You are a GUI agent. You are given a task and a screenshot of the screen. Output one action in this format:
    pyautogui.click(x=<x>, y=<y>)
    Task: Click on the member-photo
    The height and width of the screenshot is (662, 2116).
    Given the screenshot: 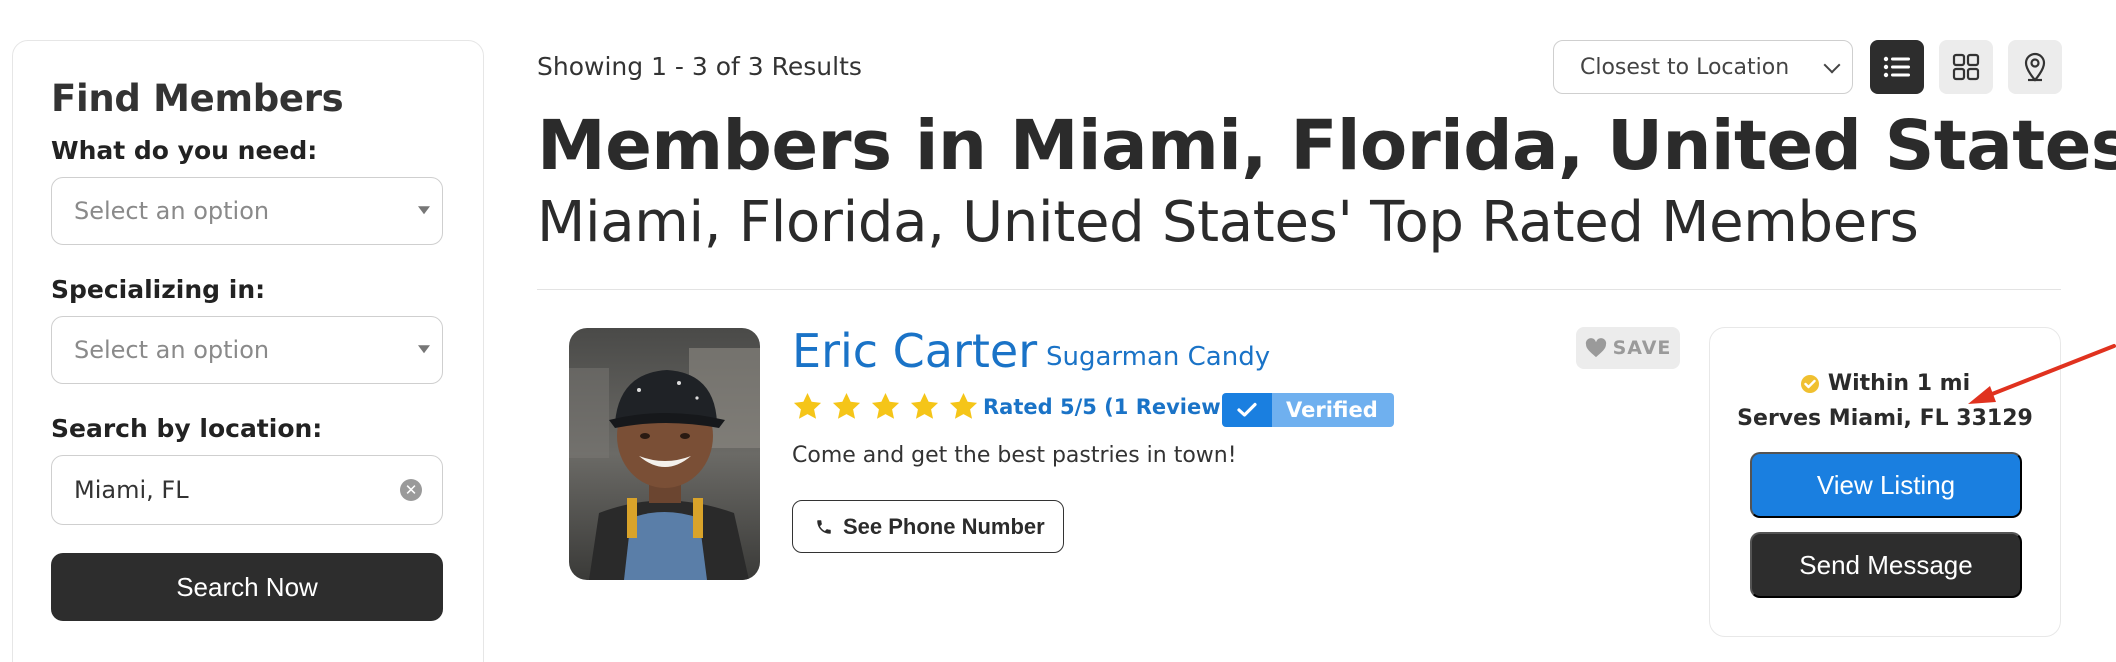 What is the action you would take?
    pyautogui.click(x=664, y=454)
    